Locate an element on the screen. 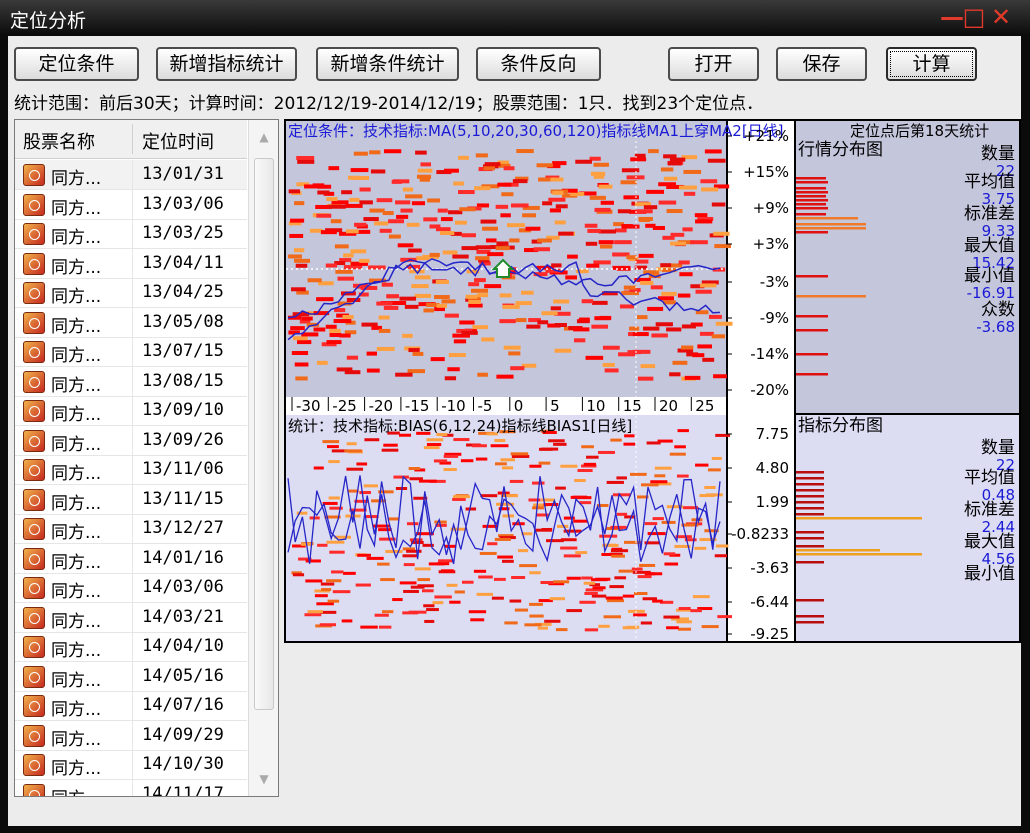 This screenshot has height=833, width=1030. y-tick-label: 7.75 is located at coordinates (772, 434).